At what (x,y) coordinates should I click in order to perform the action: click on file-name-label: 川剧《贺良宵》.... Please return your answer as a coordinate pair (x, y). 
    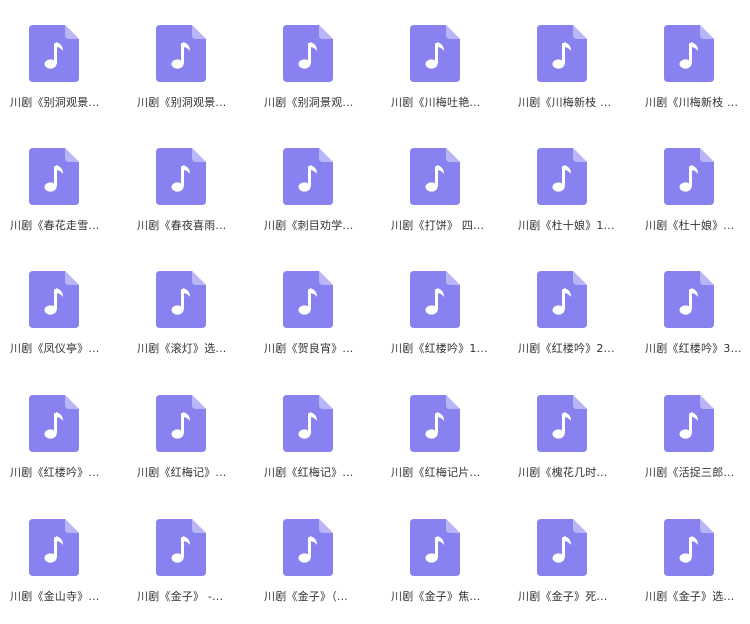
    Looking at the image, I should click on (309, 348).